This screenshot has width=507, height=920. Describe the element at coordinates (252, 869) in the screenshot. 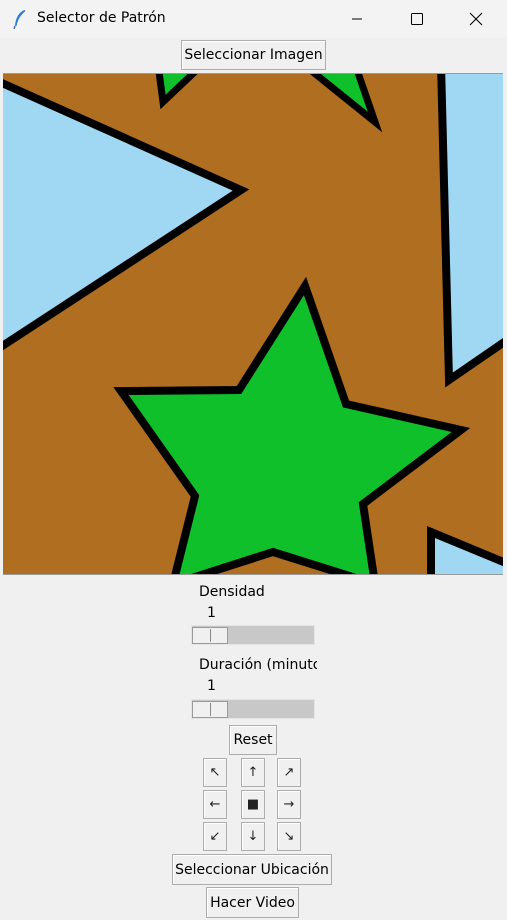

I see `select-location-button: Seleccionar Ubicación` at that location.